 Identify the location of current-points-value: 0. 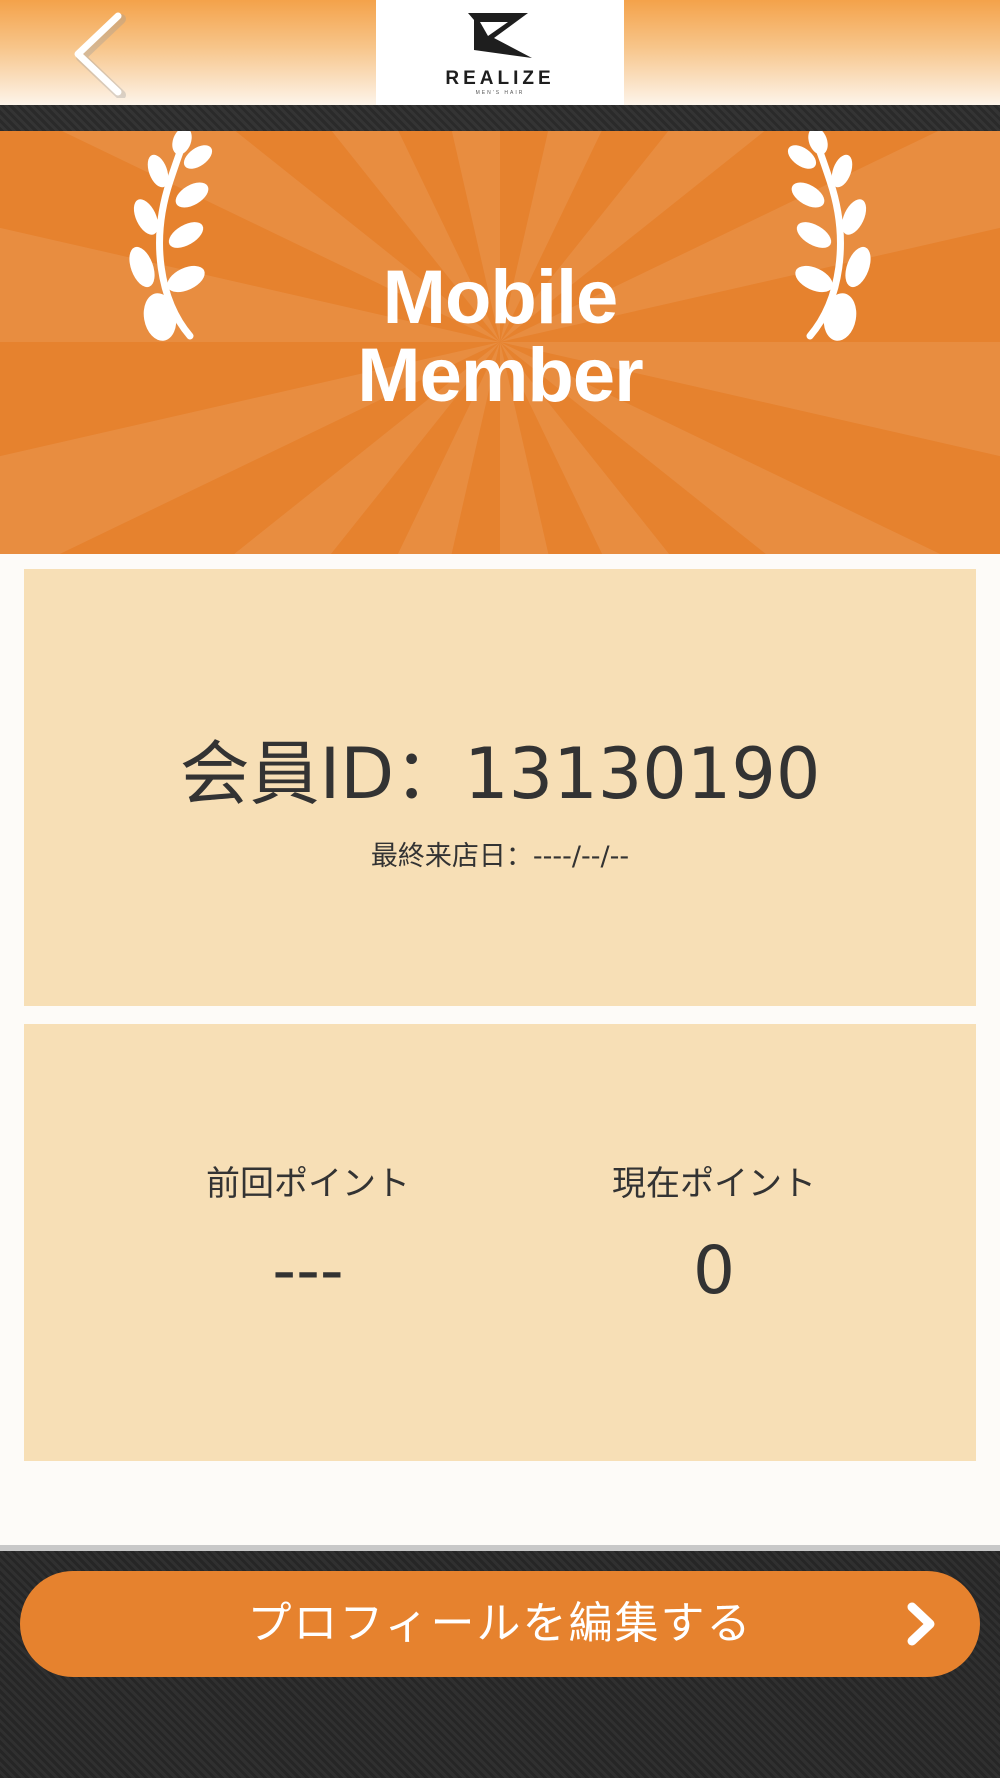
(714, 1270).